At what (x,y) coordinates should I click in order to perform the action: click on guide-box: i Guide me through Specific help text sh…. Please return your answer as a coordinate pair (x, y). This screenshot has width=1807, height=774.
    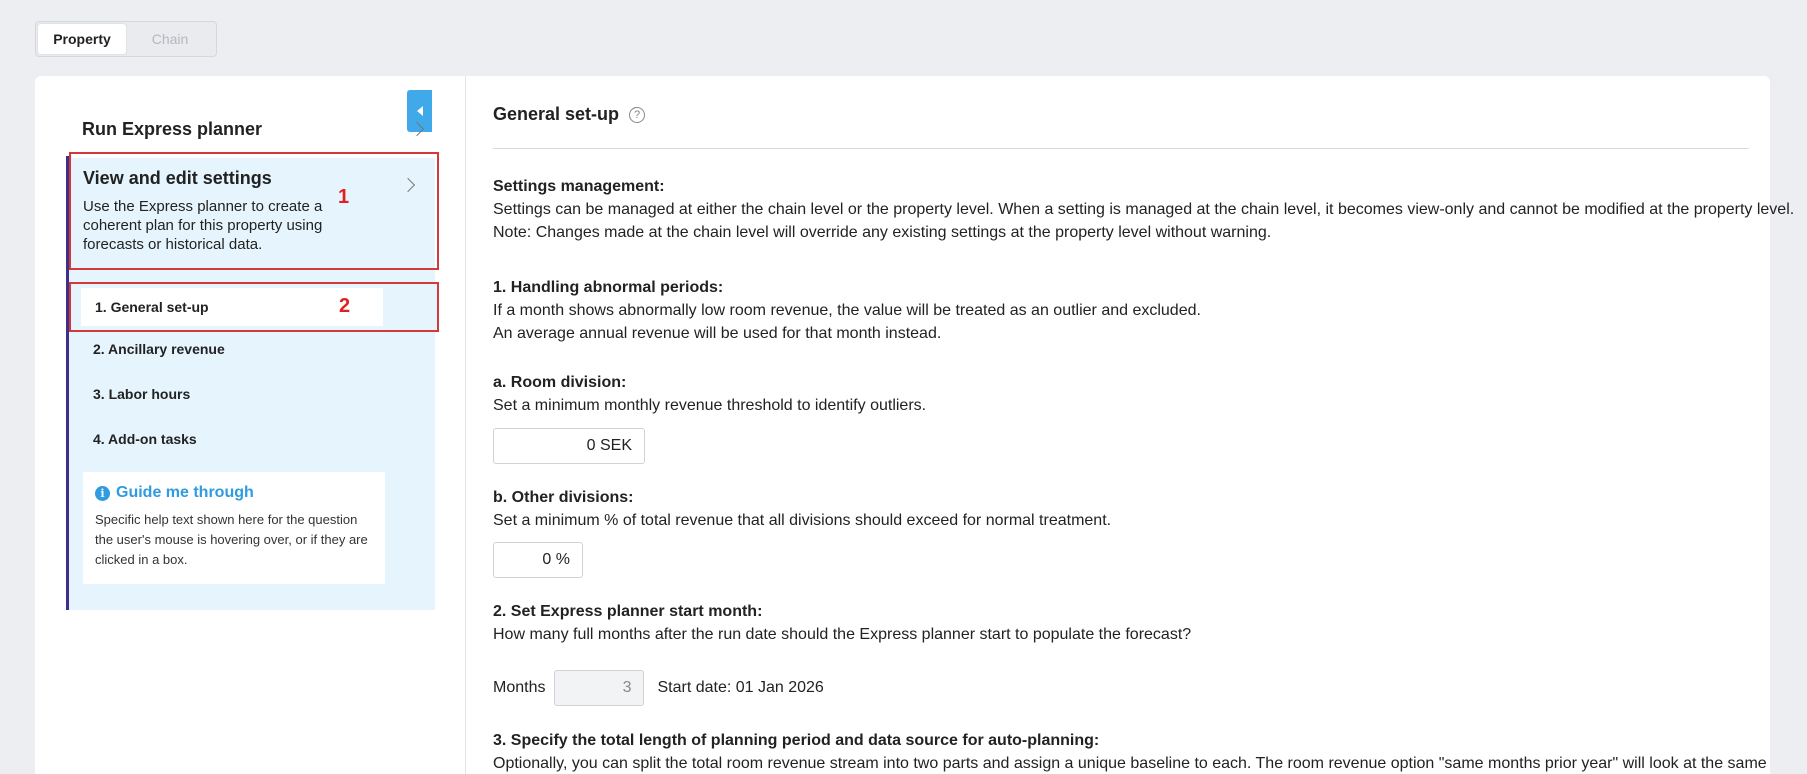
    Looking at the image, I should click on (234, 528).